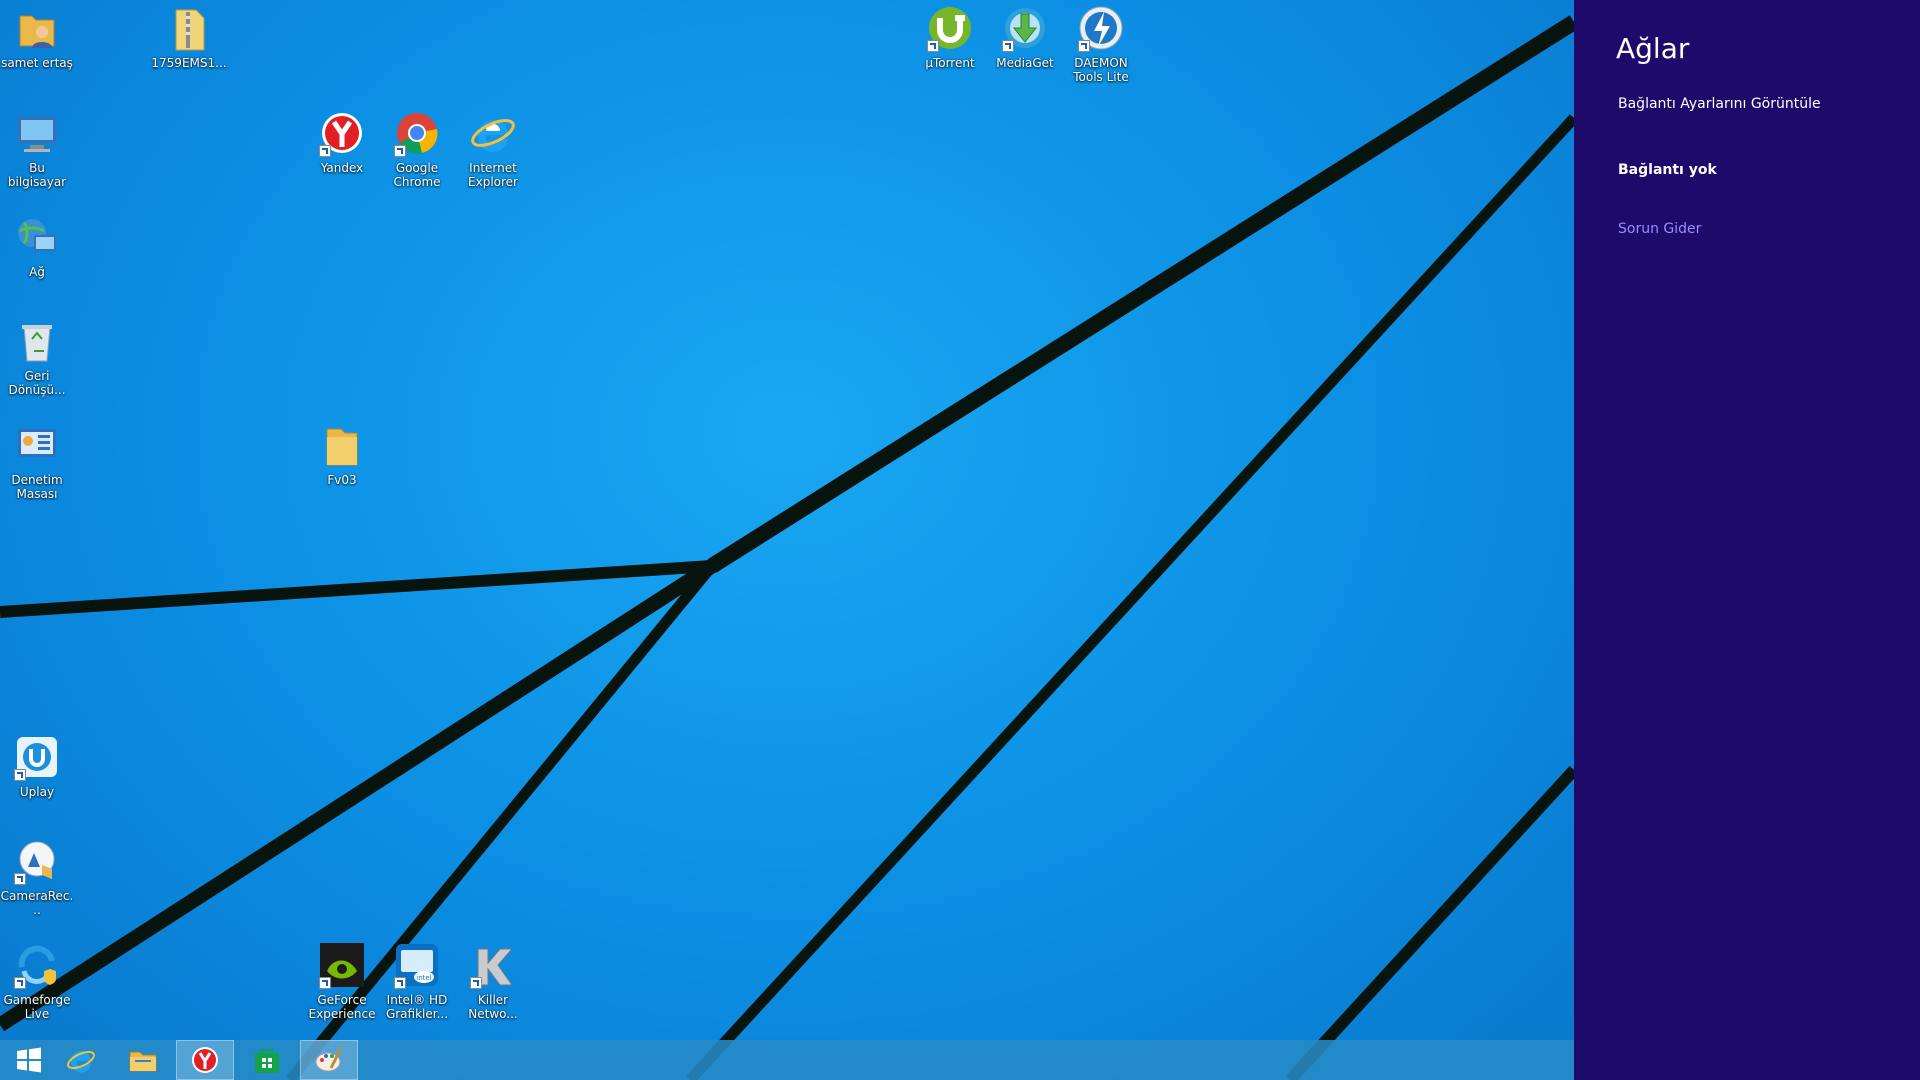 The height and width of the screenshot is (1080, 1920). What do you see at coordinates (1659, 229) in the screenshot?
I see `troubleshoot-link: Sorun Gider` at bounding box center [1659, 229].